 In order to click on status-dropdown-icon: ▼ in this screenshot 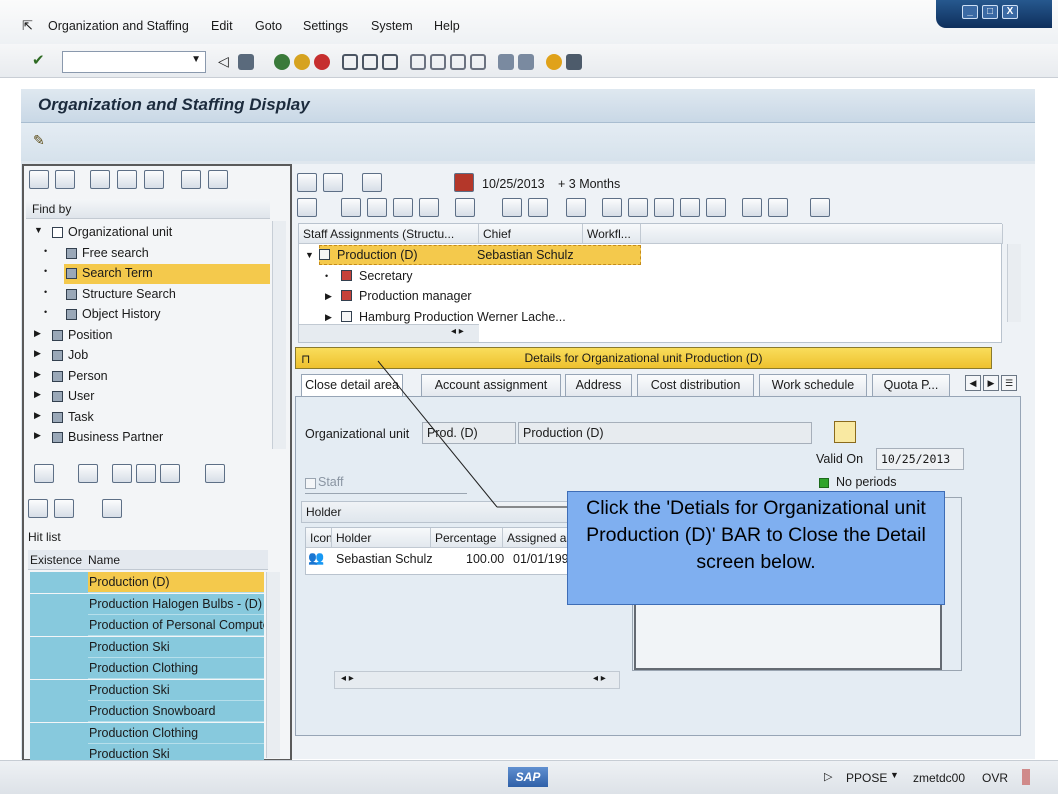, I will do `click(894, 775)`.